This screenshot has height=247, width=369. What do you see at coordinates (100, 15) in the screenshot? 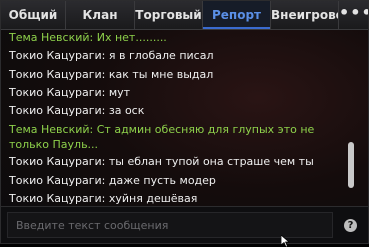
I see `tab-clan: Клан` at bounding box center [100, 15].